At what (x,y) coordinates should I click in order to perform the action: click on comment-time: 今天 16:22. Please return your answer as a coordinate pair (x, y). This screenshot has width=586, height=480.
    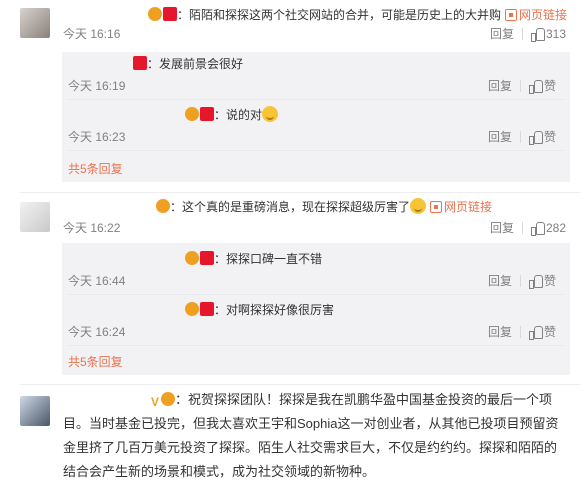
    Looking at the image, I should click on (92, 228).